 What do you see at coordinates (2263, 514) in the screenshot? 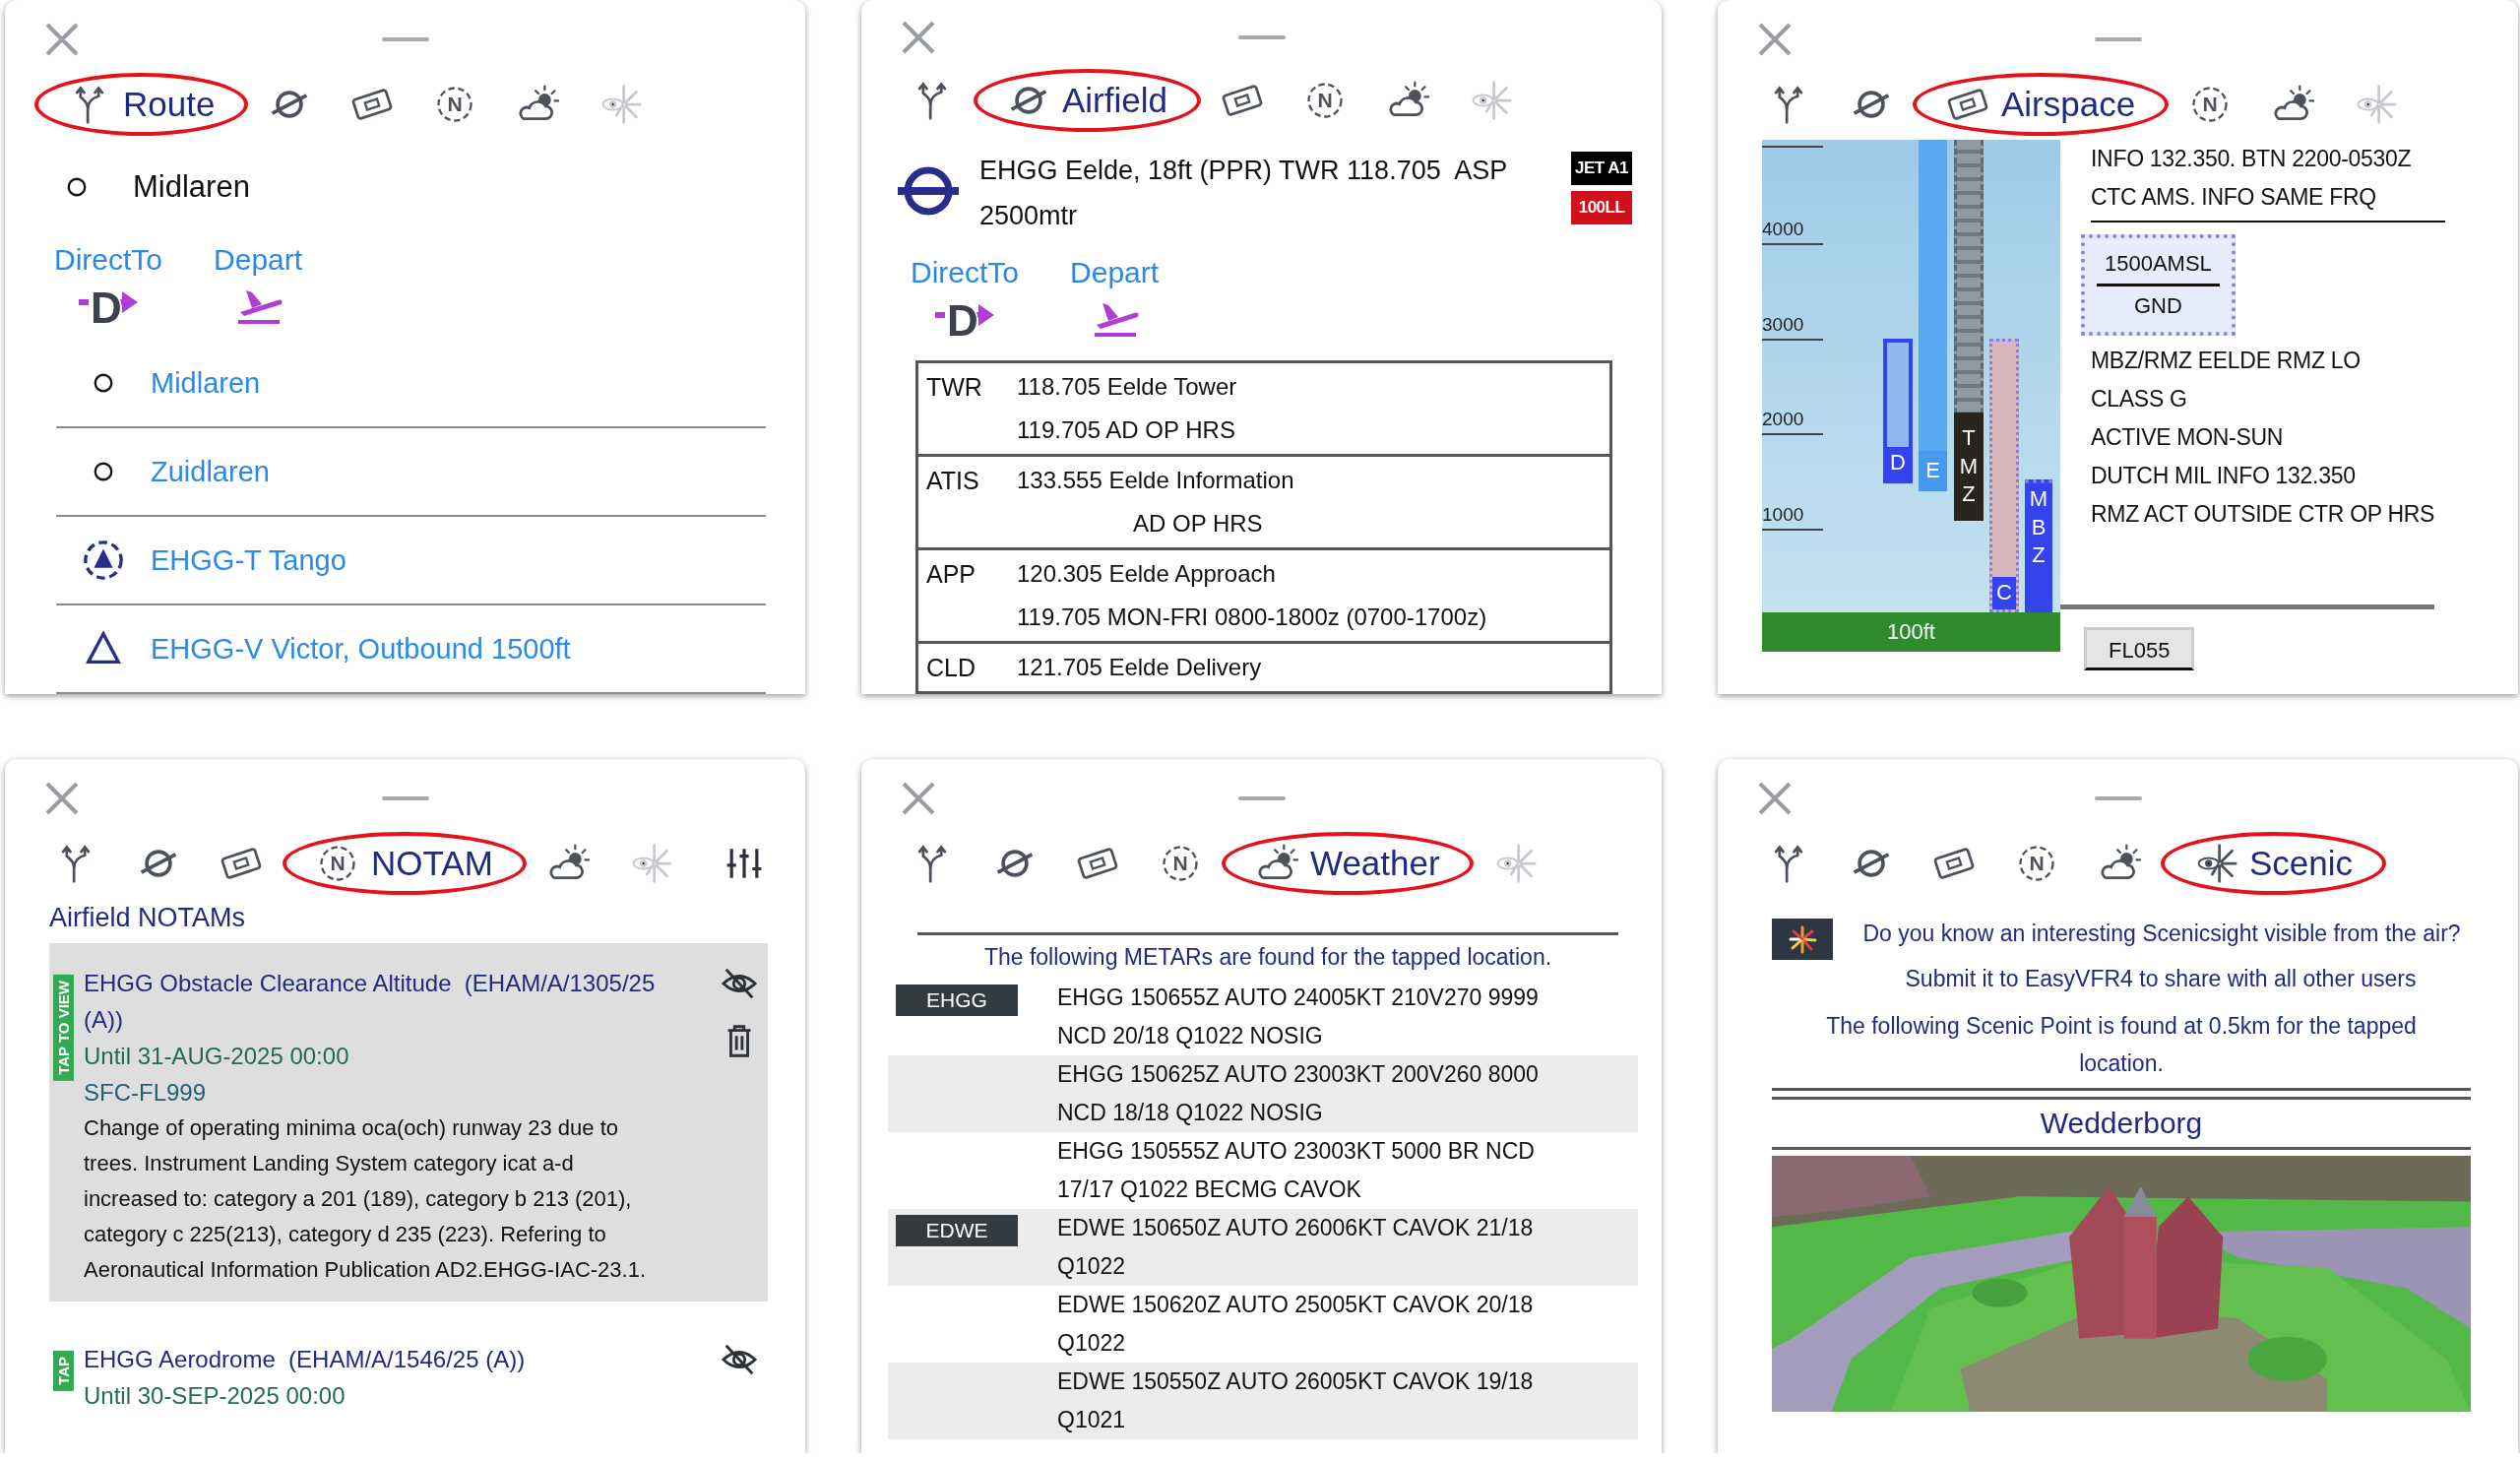
I see `airspace-detail: RMZ ACT OUTSIDE CTR OP HRS` at bounding box center [2263, 514].